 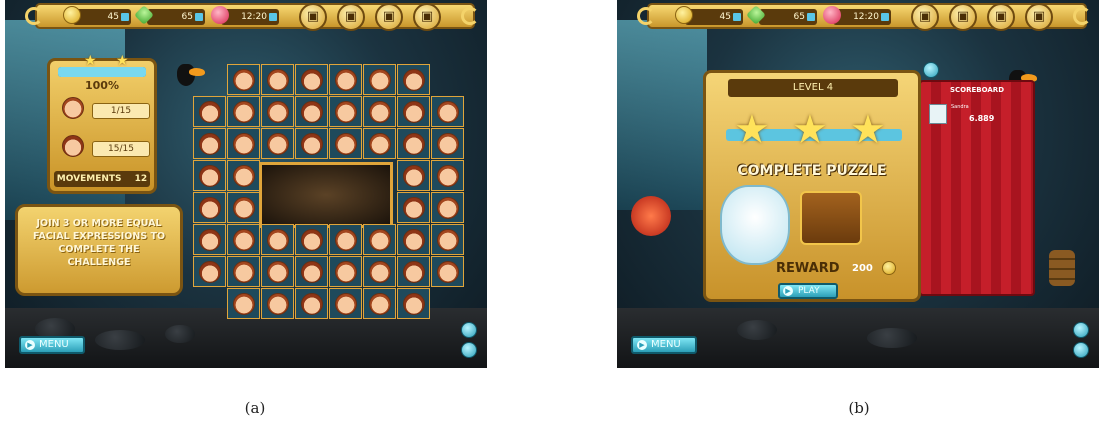 I want to click on coins-value: 45, so click(x=725, y=17).